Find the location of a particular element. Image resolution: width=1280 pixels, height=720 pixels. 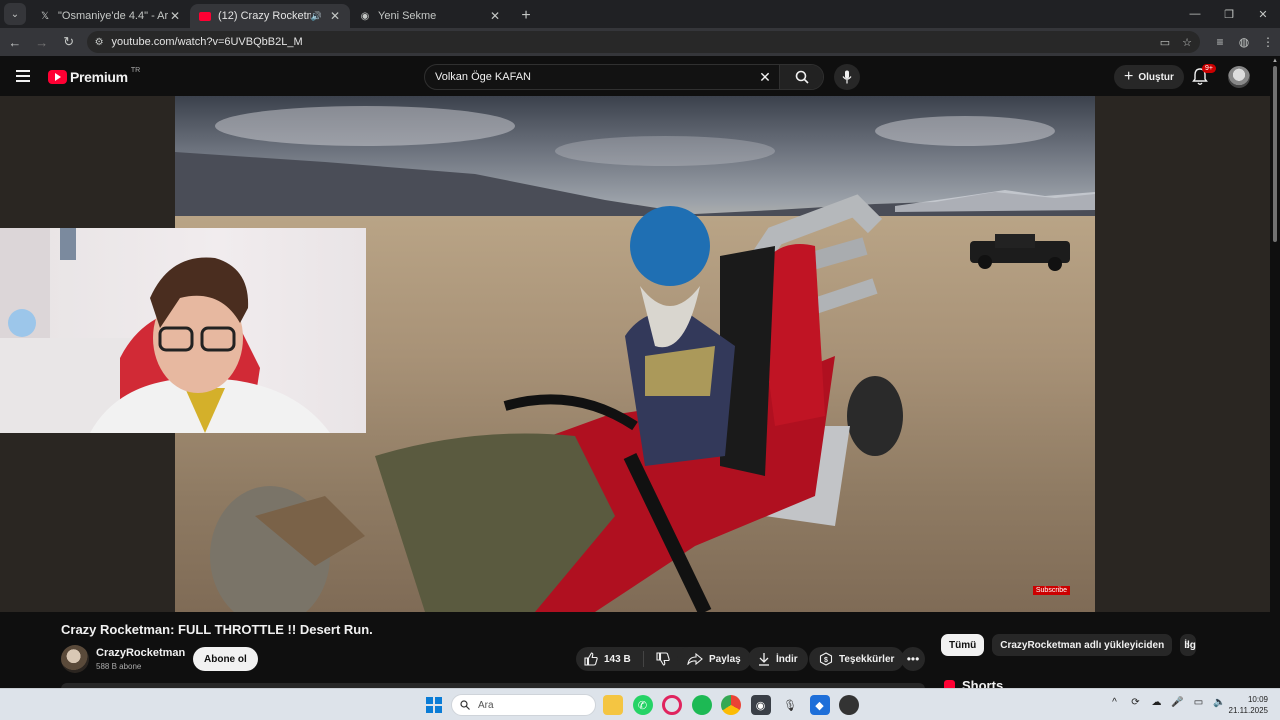

dislike-button is located at coordinates (663, 659).